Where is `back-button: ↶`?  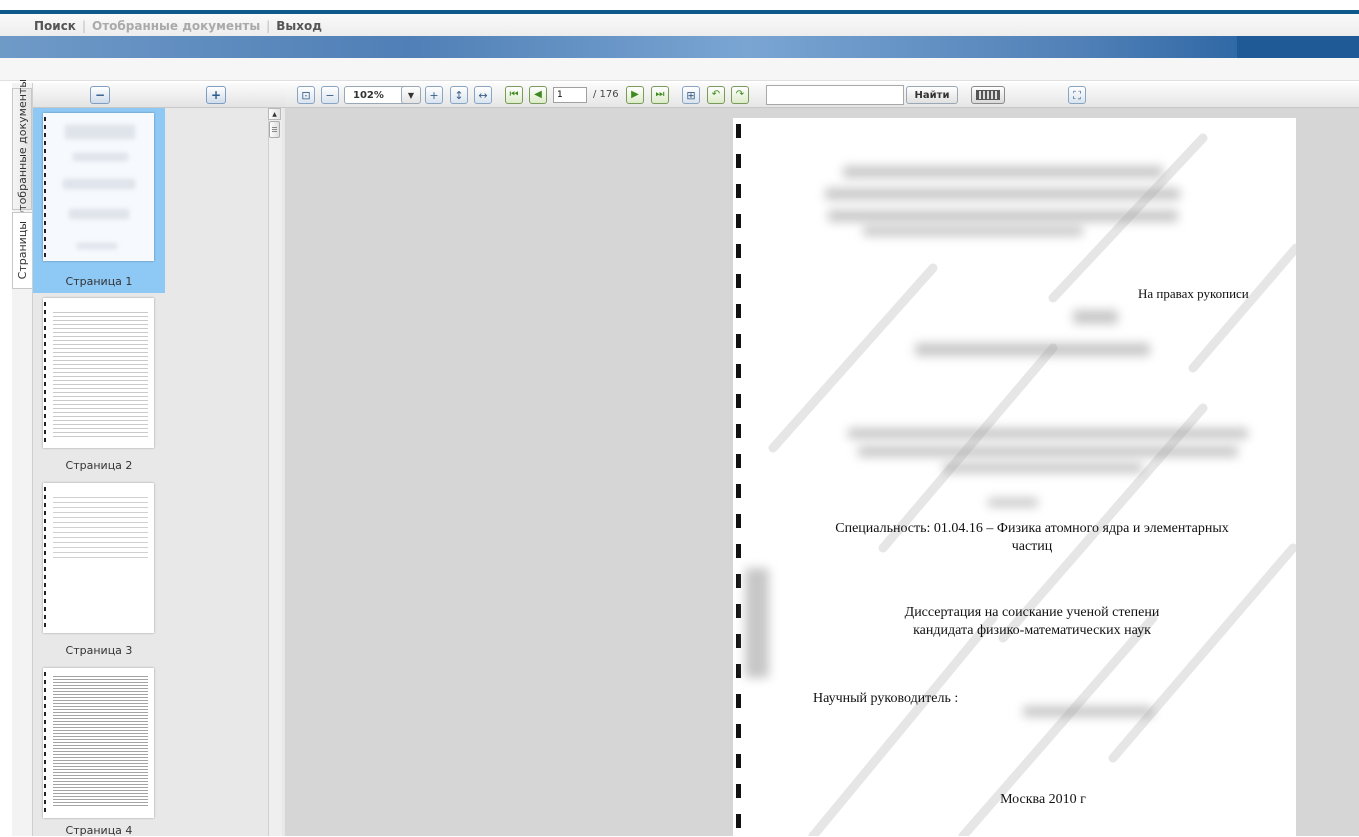
back-button: ↶ is located at coordinates (716, 95).